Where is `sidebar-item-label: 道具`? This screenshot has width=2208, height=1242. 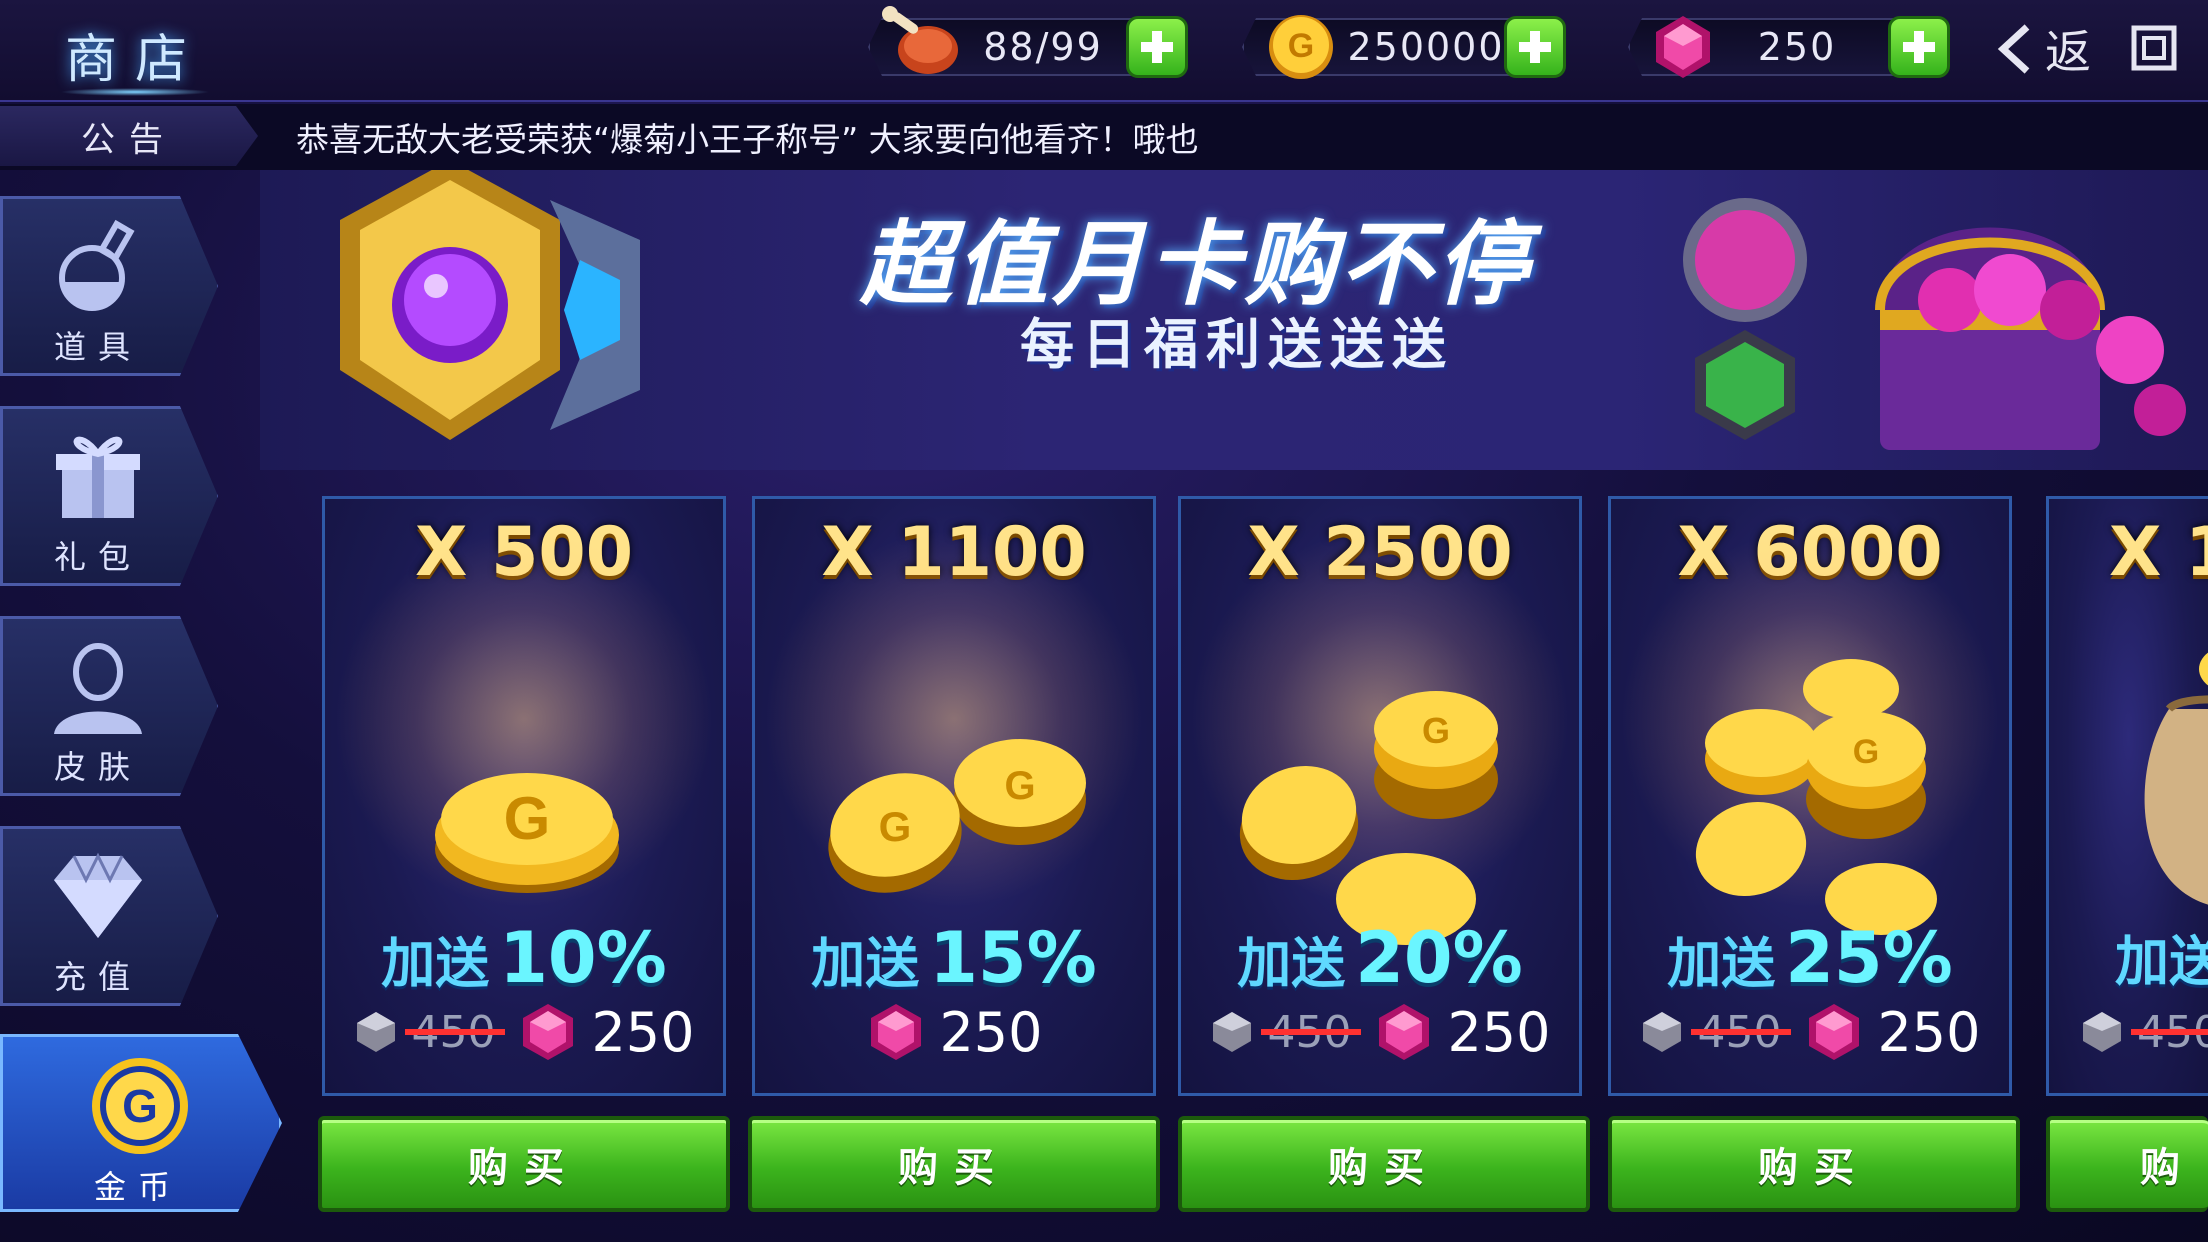
sidebar-item-label: 道具 is located at coordinates (97, 347).